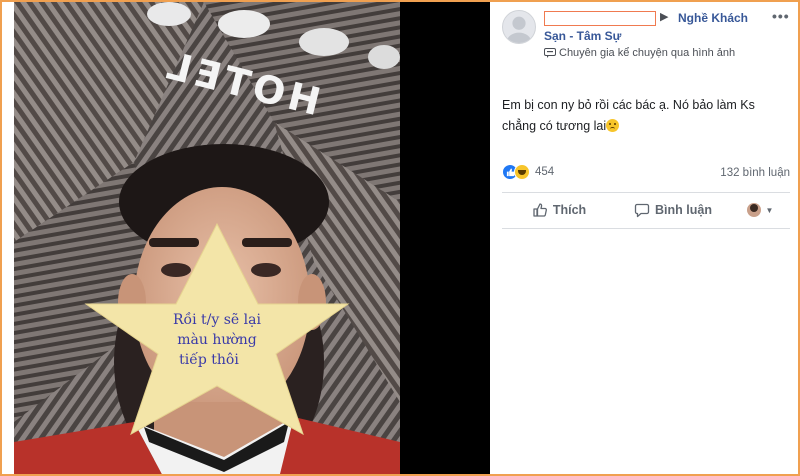 The height and width of the screenshot is (476, 800). What do you see at coordinates (613, 125) in the screenshot?
I see `sad-emoji-icon` at bounding box center [613, 125].